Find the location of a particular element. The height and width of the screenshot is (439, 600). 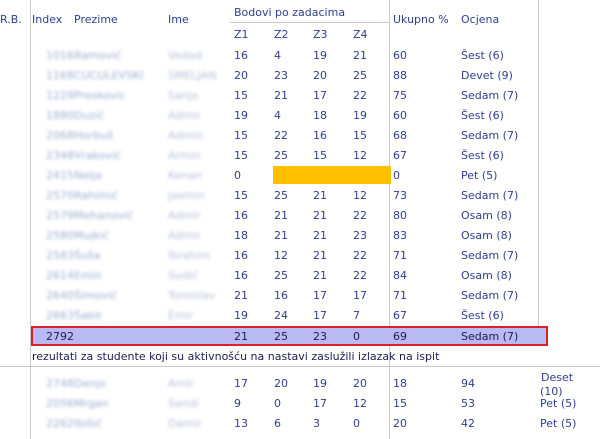

ukupno-cell: 18 is located at coordinates (400, 383).